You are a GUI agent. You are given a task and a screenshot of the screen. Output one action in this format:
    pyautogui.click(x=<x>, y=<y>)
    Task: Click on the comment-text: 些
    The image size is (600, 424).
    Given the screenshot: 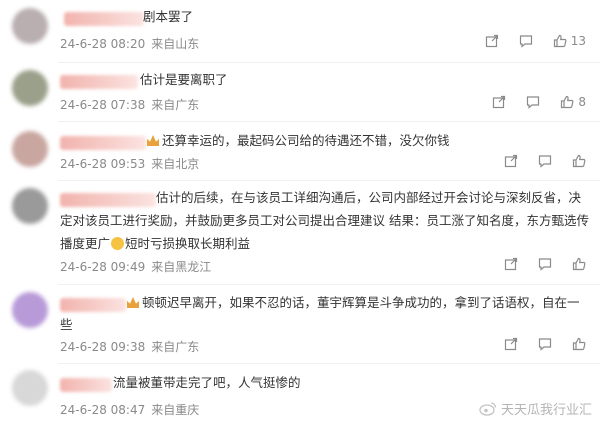 What is the action you would take?
    pyautogui.click(x=66, y=324)
    